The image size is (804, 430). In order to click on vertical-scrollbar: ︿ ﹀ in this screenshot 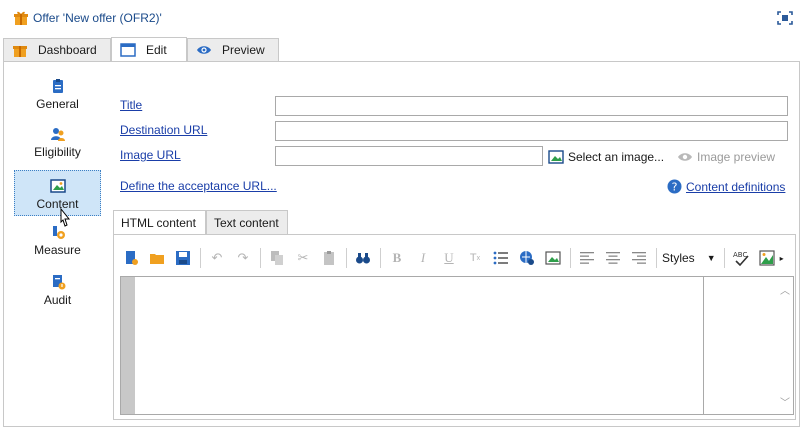, I will do `click(784, 345)`.